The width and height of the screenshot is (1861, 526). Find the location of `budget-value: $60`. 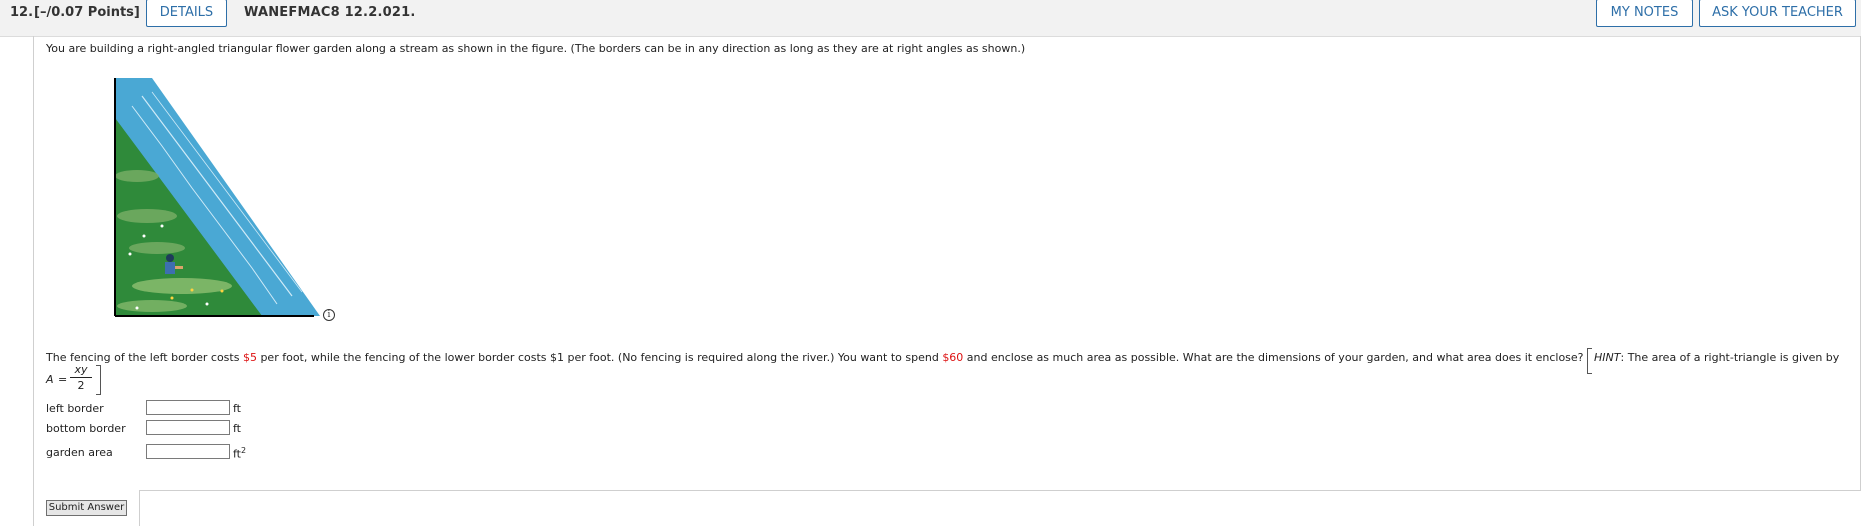

budget-value: $60 is located at coordinates (953, 357).